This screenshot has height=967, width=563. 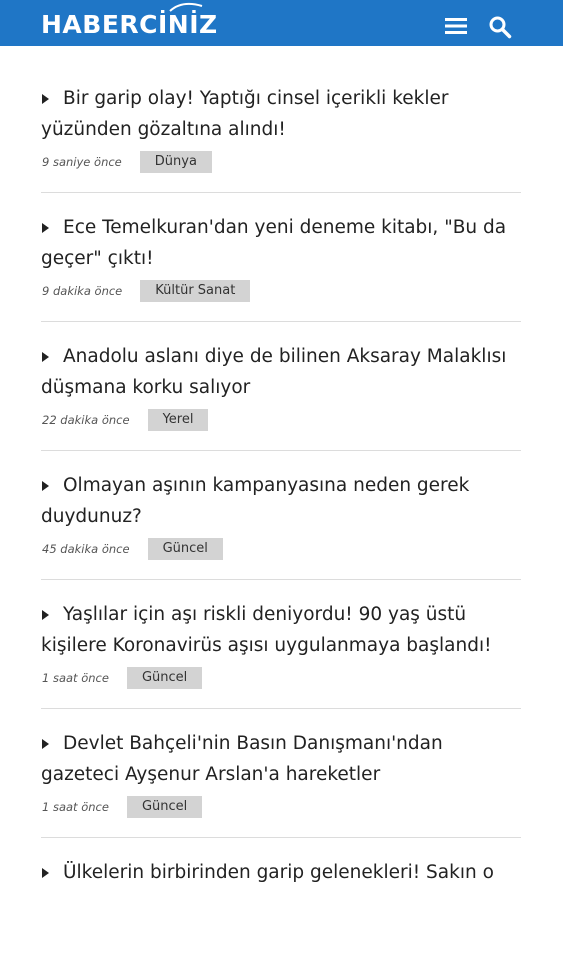 What do you see at coordinates (86, 549) in the screenshot?
I see `news-time: 45 dakika önce` at bounding box center [86, 549].